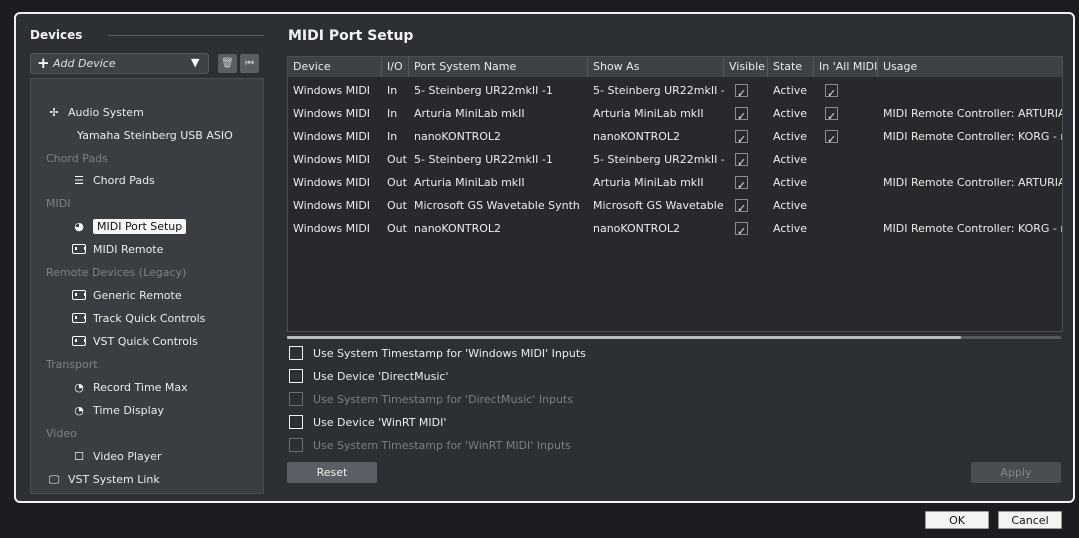 This screenshot has height=538, width=1079. I want to click on add-device-label: Add Device, so click(84, 63).